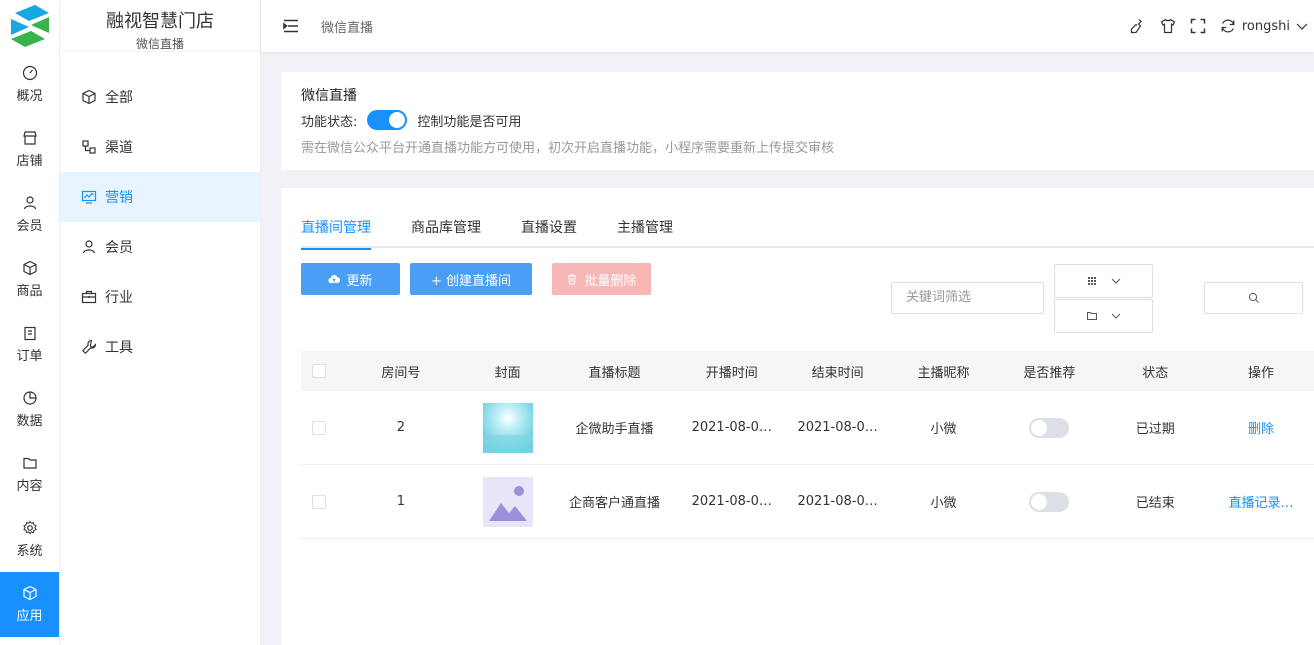 This screenshot has width=1314, height=645. What do you see at coordinates (731, 373) in the screenshot?
I see `col-start: 开播时间` at bounding box center [731, 373].